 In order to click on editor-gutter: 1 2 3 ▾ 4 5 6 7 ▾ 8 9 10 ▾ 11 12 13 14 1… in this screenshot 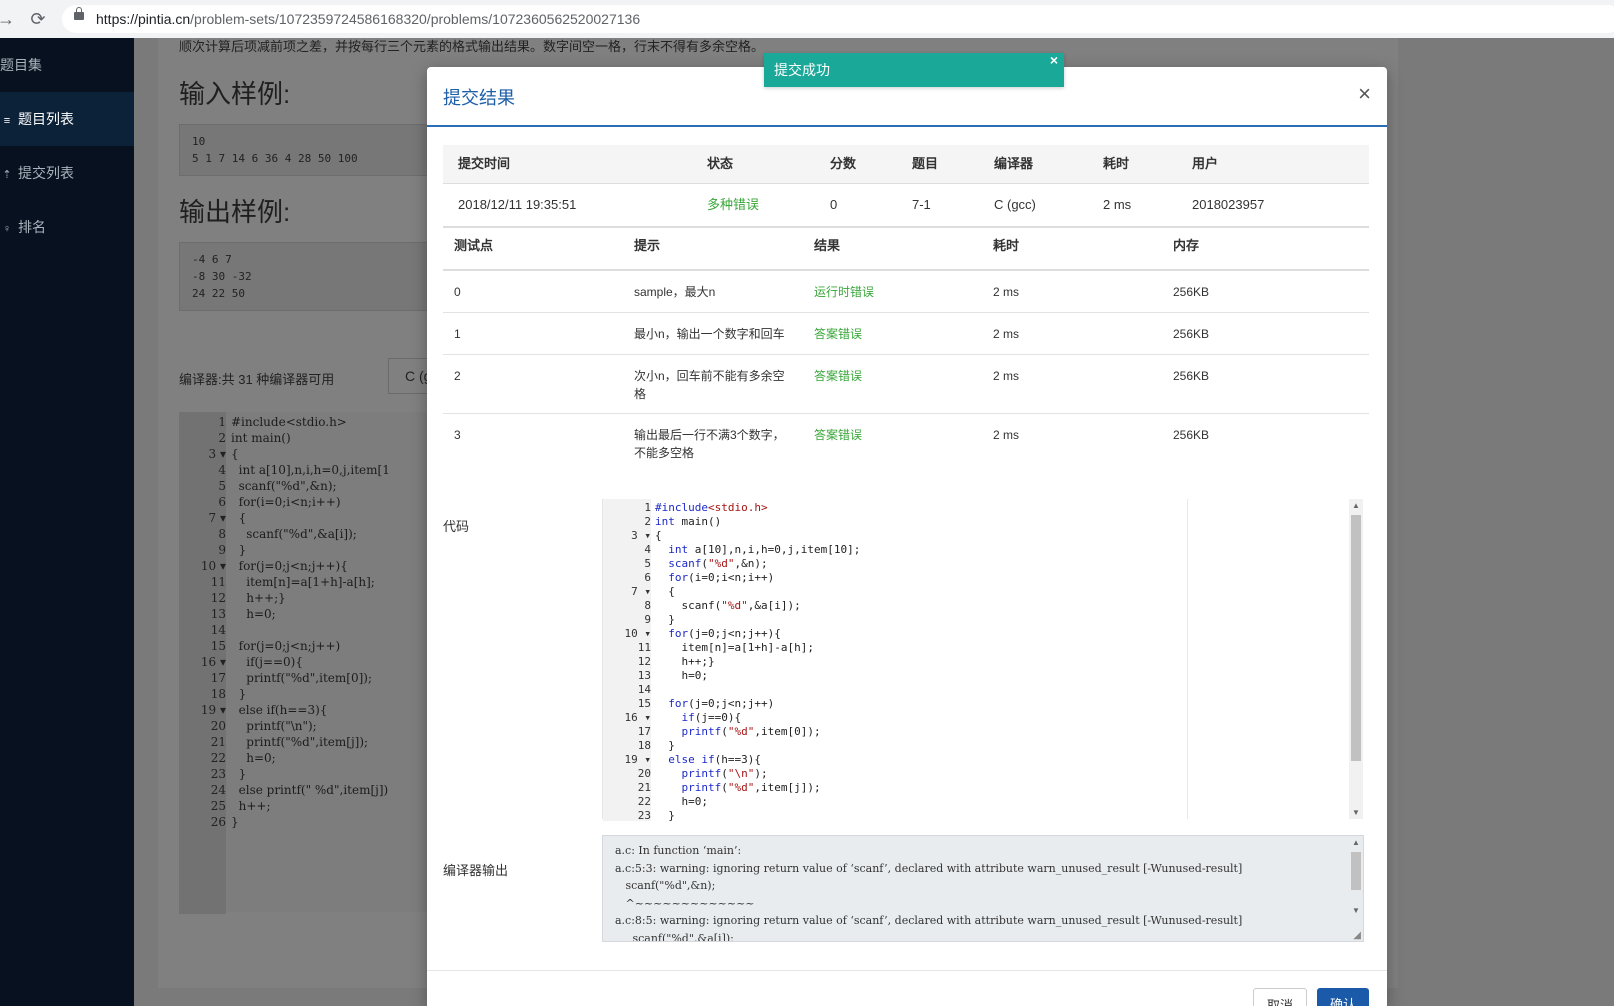, I will do `click(202, 663)`.